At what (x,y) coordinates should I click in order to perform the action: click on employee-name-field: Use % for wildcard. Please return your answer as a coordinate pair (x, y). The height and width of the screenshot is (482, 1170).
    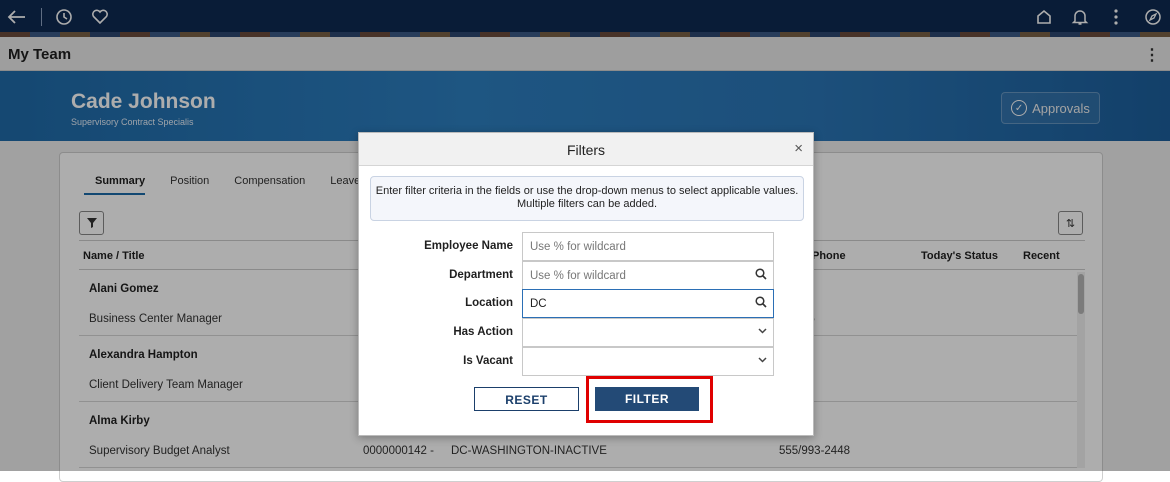
    Looking at the image, I should click on (648, 246).